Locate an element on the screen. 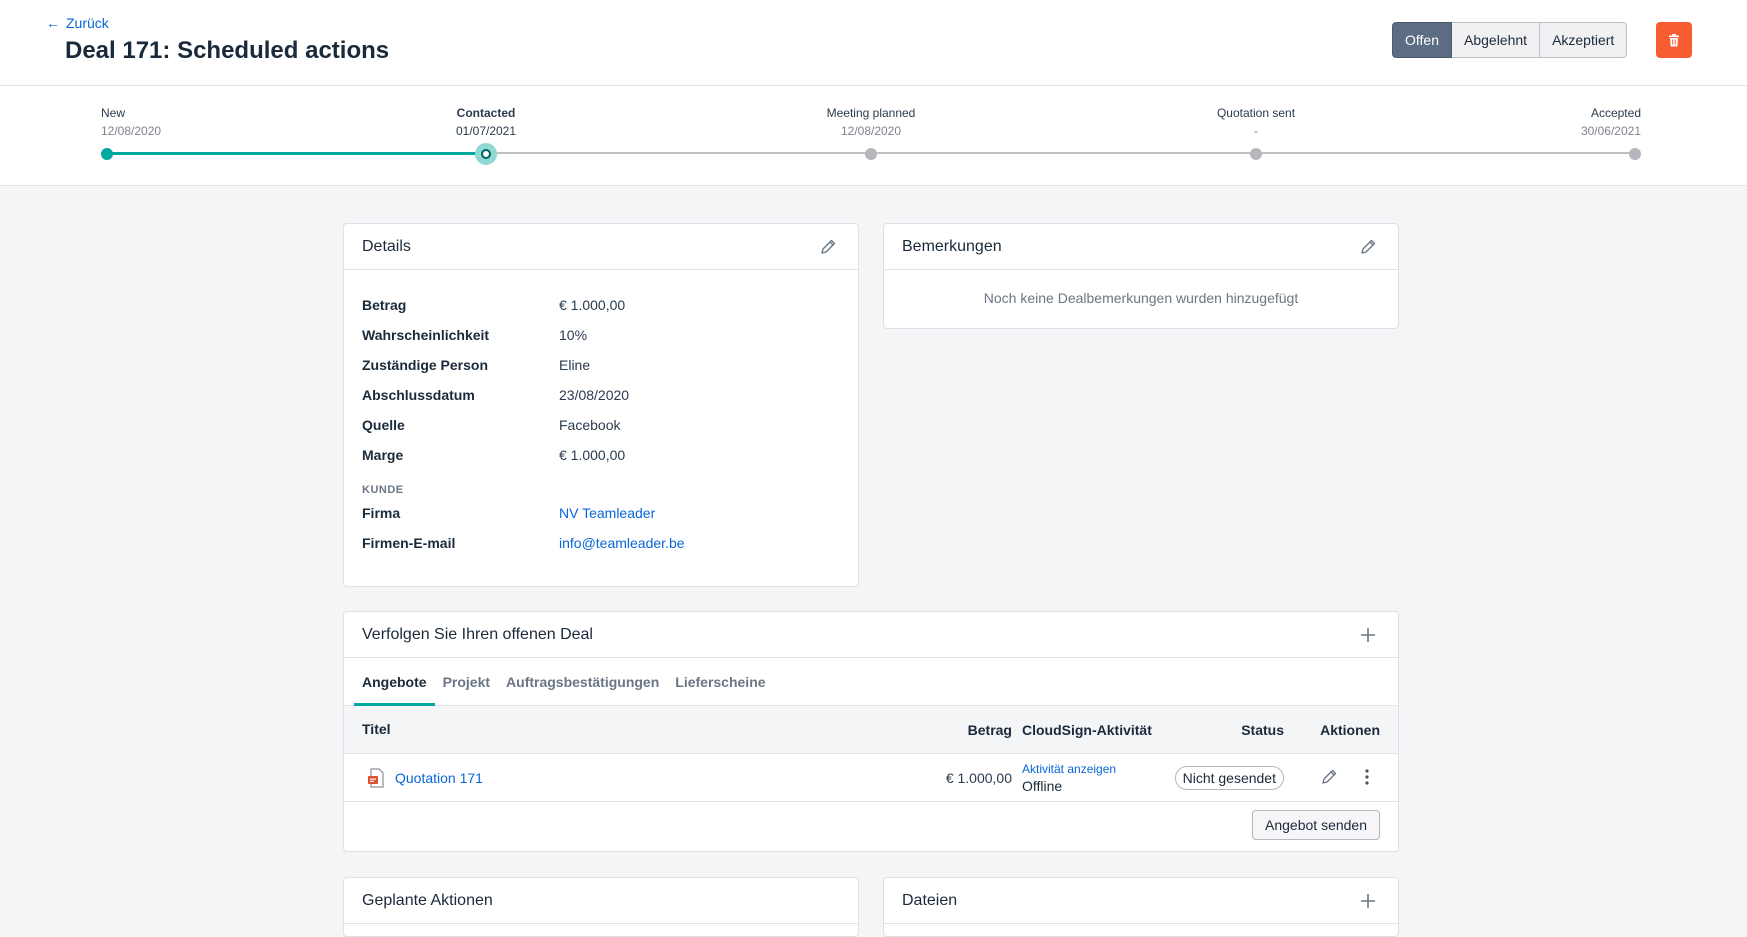  detail-row-margin: Marge € 1.000,00 is located at coordinates (601, 455).